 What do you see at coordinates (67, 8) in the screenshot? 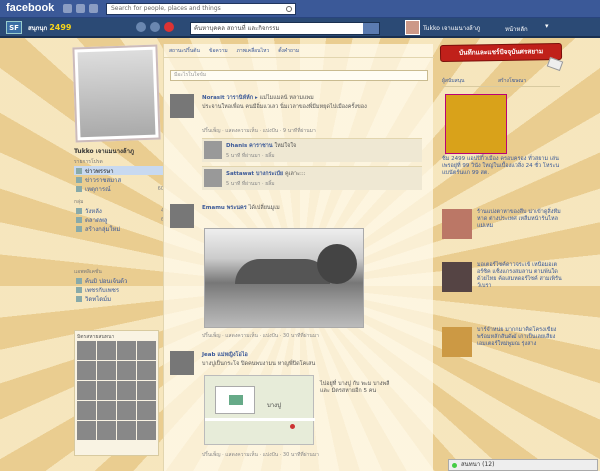
I see `friend-requests-icon` at bounding box center [67, 8].